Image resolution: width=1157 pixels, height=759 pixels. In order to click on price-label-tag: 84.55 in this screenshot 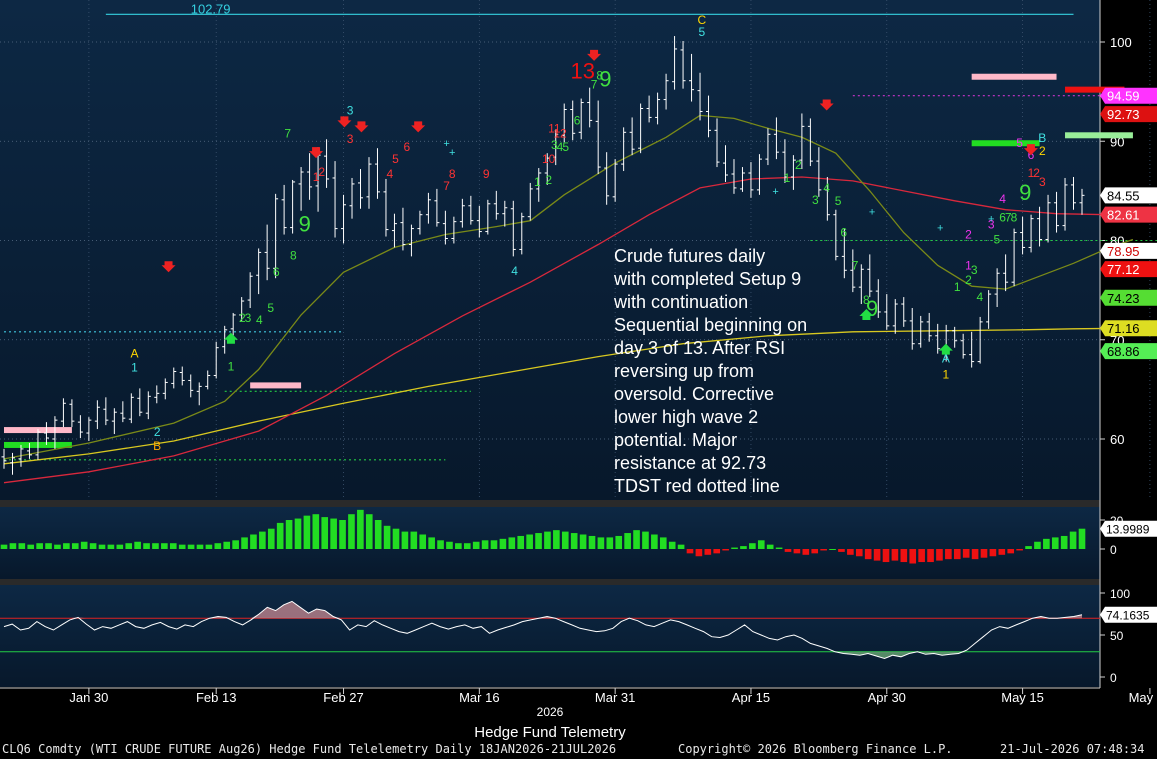, I will do `click(1128, 195)`.